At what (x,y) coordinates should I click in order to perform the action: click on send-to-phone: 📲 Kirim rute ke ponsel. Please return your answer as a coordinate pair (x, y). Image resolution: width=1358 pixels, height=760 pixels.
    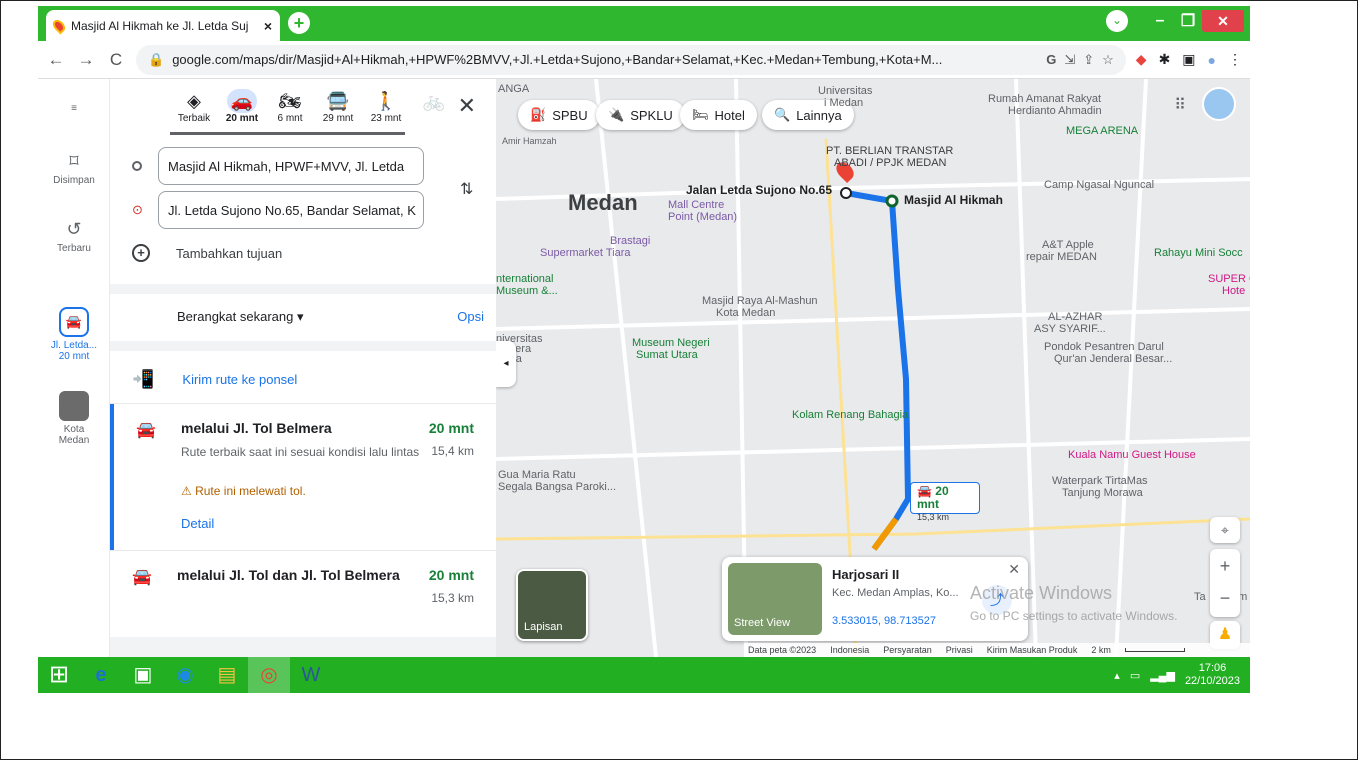
    Looking at the image, I should click on (214, 379).